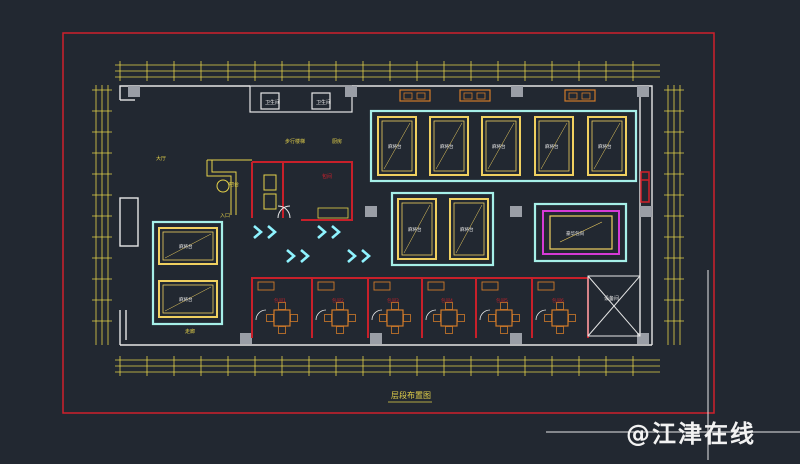  I want to click on direction-arrows, so click(312, 244).